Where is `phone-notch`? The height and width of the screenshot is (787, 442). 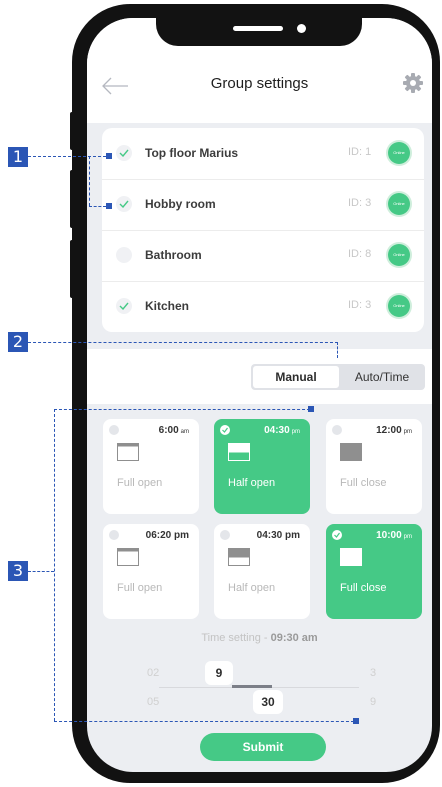 phone-notch is located at coordinates (259, 32).